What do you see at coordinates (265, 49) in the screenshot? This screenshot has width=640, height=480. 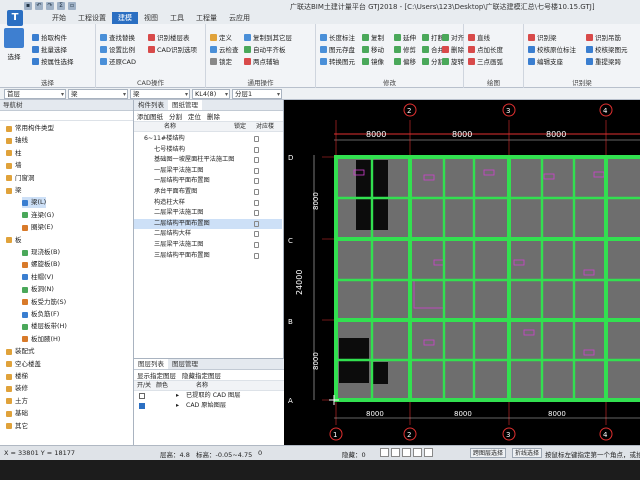 I see `auto-align-slab-button: 自动平齐板` at bounding box center [265, 49].